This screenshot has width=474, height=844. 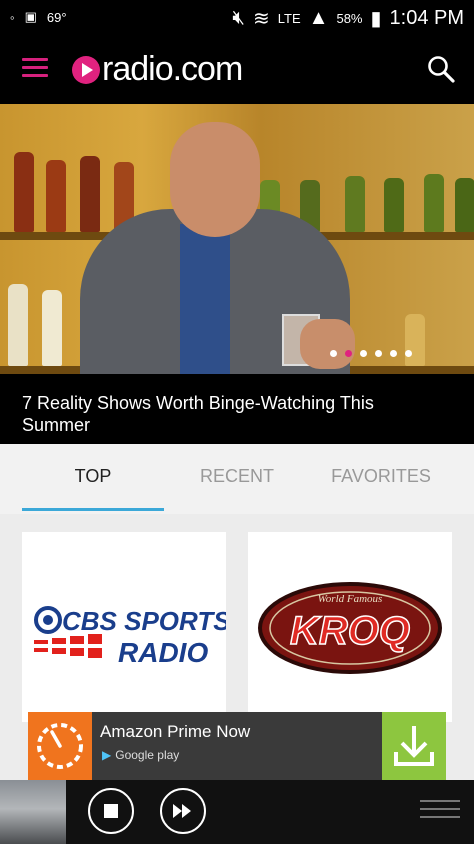 I want to click on download-icon, so click(x=414, y=746).